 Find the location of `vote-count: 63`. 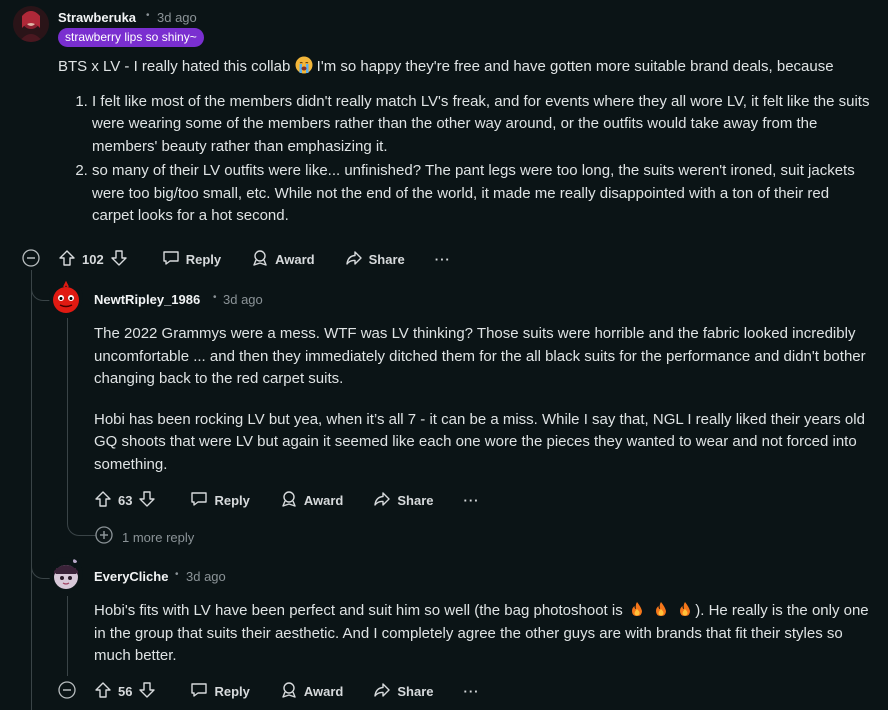

vote-count: 63 is located at coordinates (125, 500).